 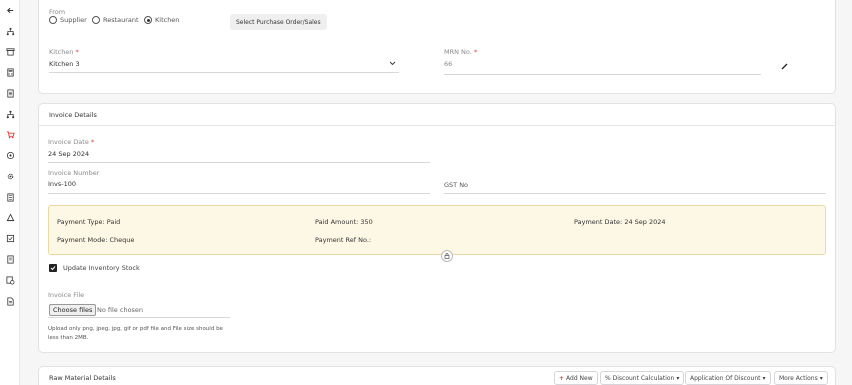 What do you see at coordinates (10, 51) in the screenshot?
I see `box-icon` at bounding box center [10, 51].